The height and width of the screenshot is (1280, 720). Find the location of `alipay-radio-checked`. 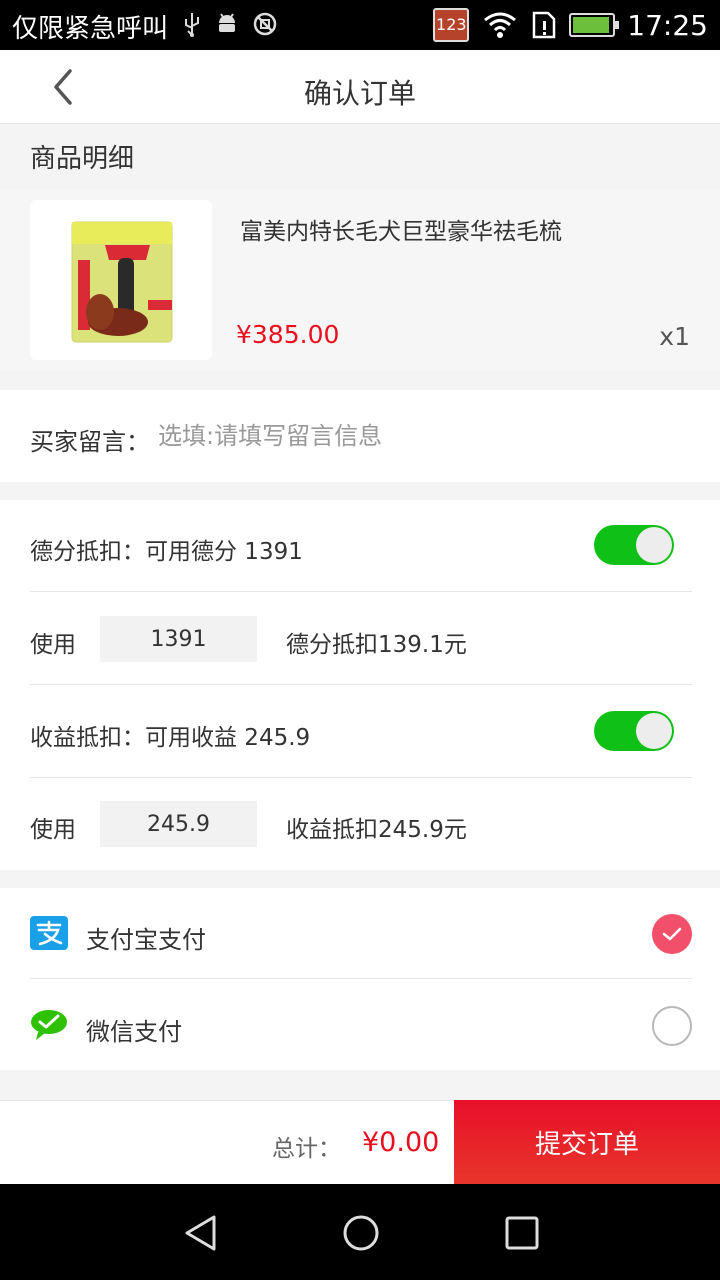

alipay-radio-checked is located at coordinates (672, 934).